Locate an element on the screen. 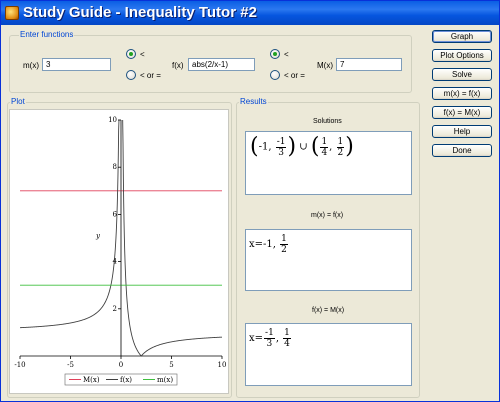  f-eq-M-expression: x= -1 3, 14 is located at coordinates (270, 338).